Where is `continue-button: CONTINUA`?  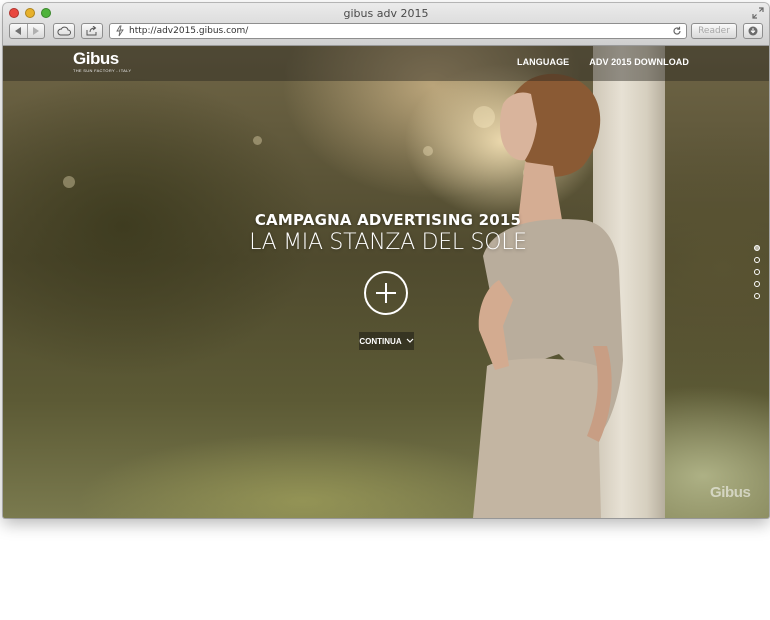
continue-button: CONTINUA is located at coordinates (386, 341).